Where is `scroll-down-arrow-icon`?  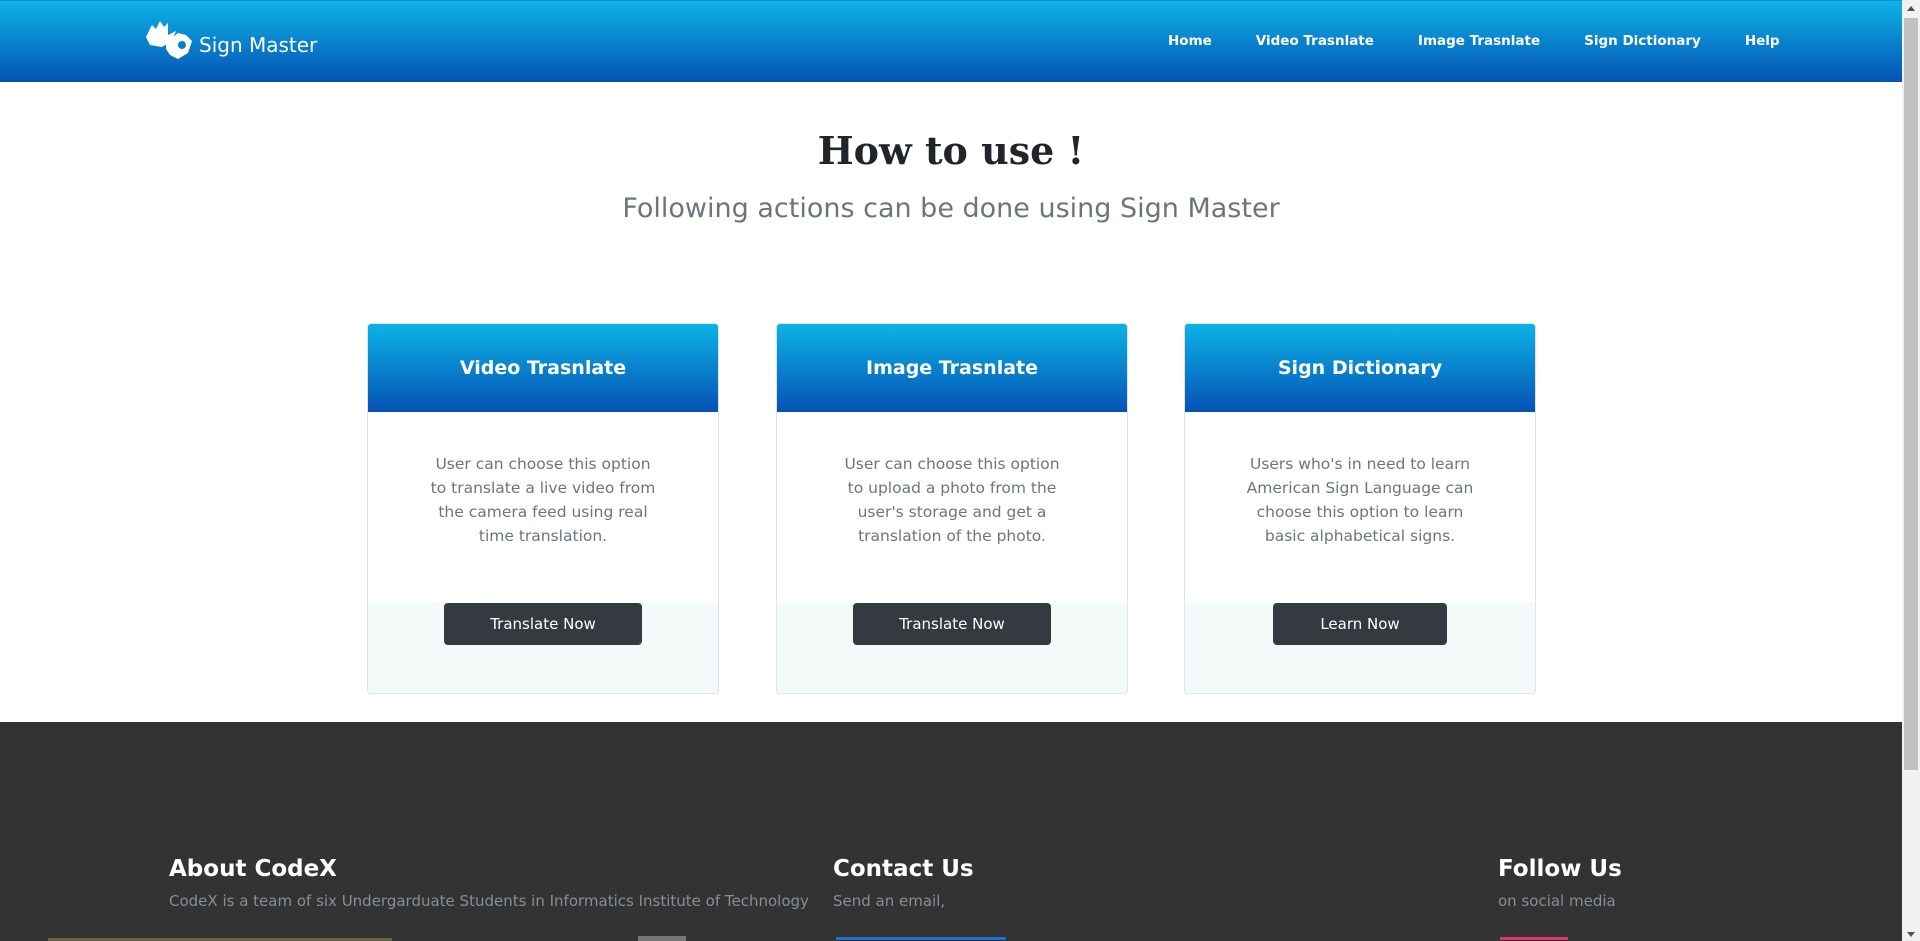 scroll-down-arrow-icon is located at coordinates (1911, 934).